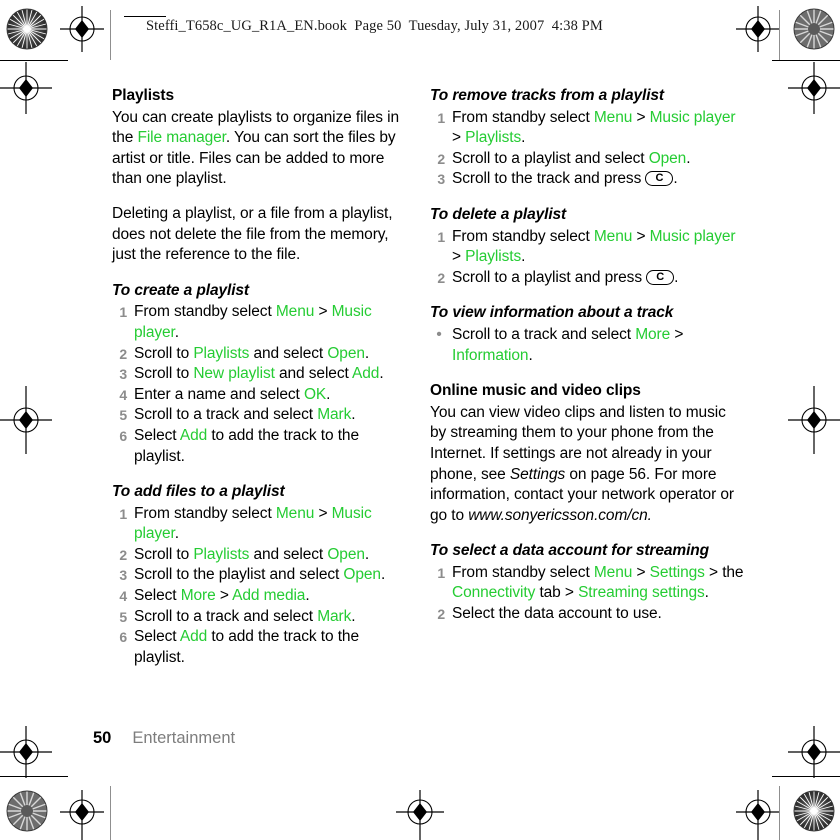  I want to click on registration-mark-bottom-right-outer, so click(814, 752).